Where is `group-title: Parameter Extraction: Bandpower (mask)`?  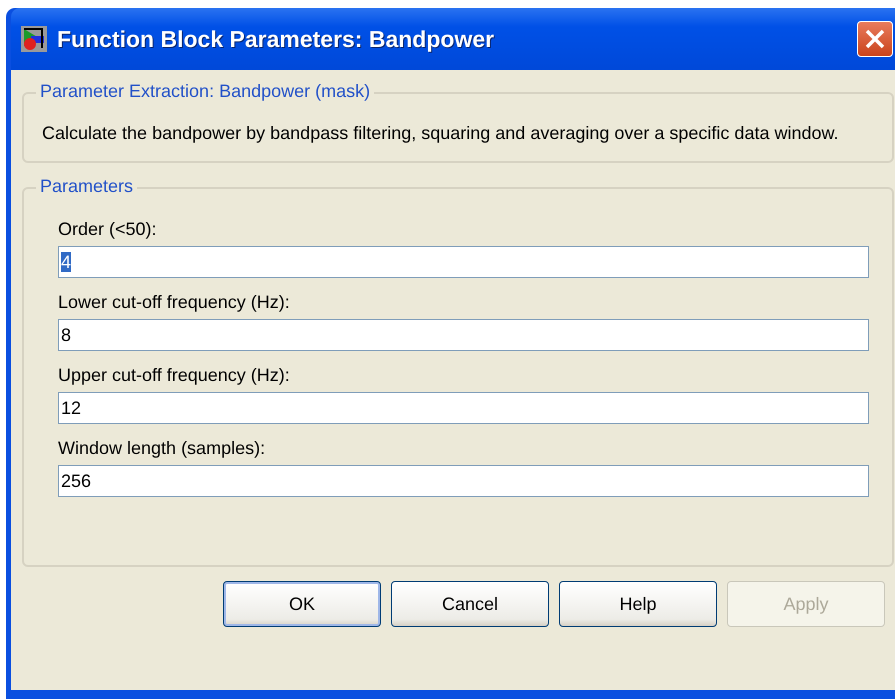 group-title: Parameter Extraction: Bandpower (mask) is located at coordinates (205, 91).